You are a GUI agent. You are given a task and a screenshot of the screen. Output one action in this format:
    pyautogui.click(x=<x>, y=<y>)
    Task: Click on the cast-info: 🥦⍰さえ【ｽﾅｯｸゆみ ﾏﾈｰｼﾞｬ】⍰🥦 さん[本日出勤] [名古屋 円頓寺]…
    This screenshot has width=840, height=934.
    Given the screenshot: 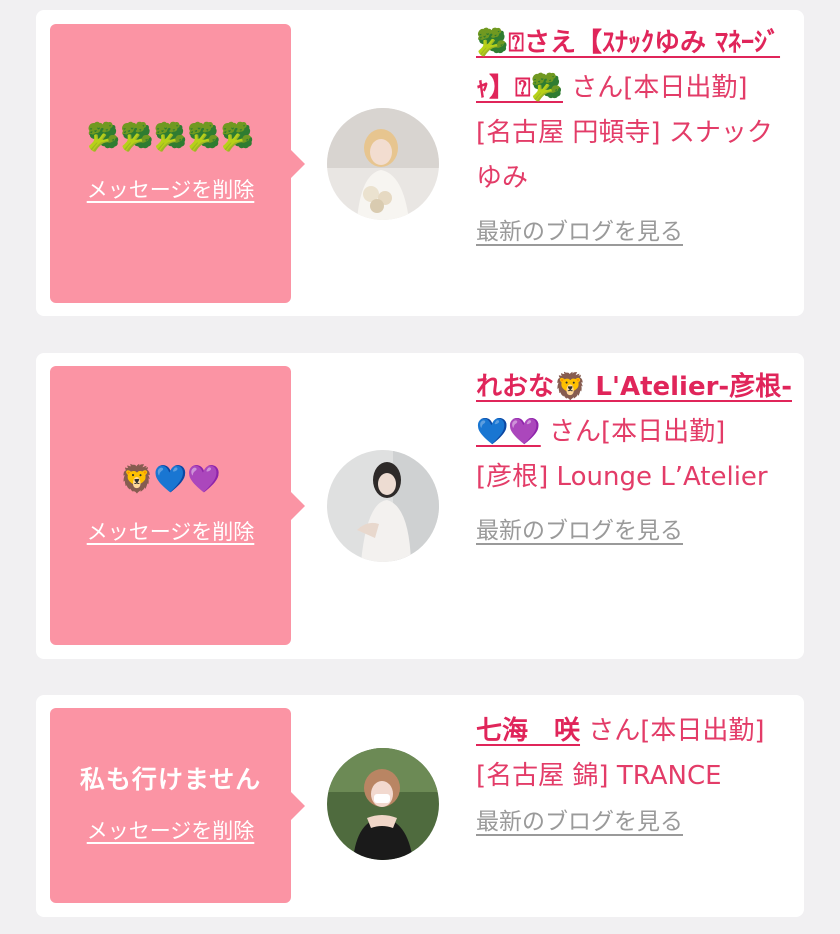 What is the action you would take?
    pyautogui.click(x=634, y=137)
    